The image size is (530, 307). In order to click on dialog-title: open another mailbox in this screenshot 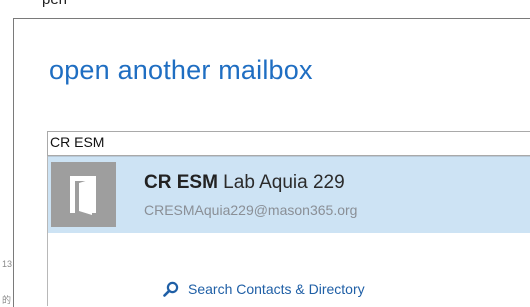, I will do `click(181, 70)`.